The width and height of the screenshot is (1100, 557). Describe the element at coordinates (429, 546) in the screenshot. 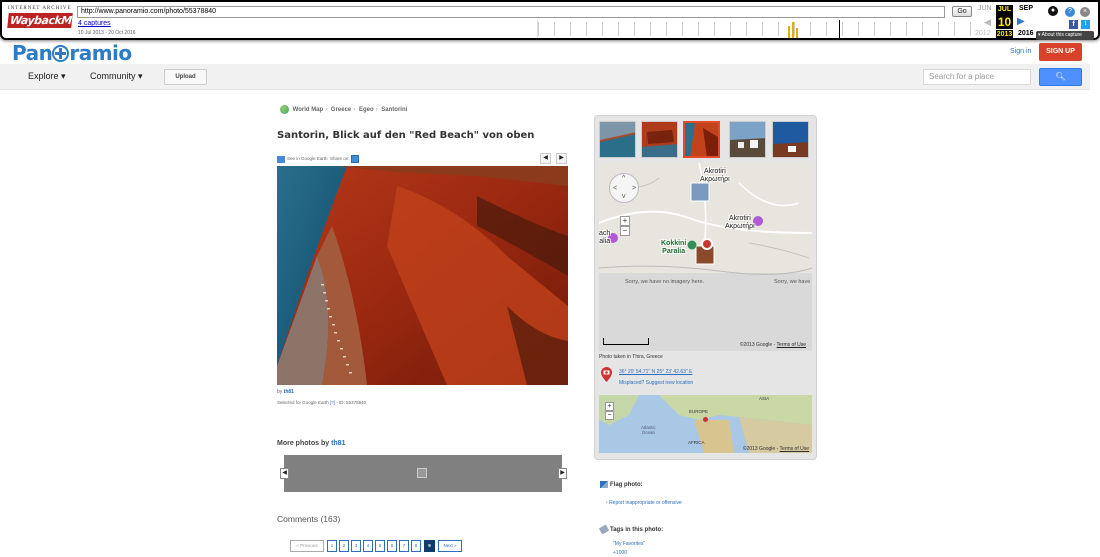

I see `pager-current-page: 9` at that location.